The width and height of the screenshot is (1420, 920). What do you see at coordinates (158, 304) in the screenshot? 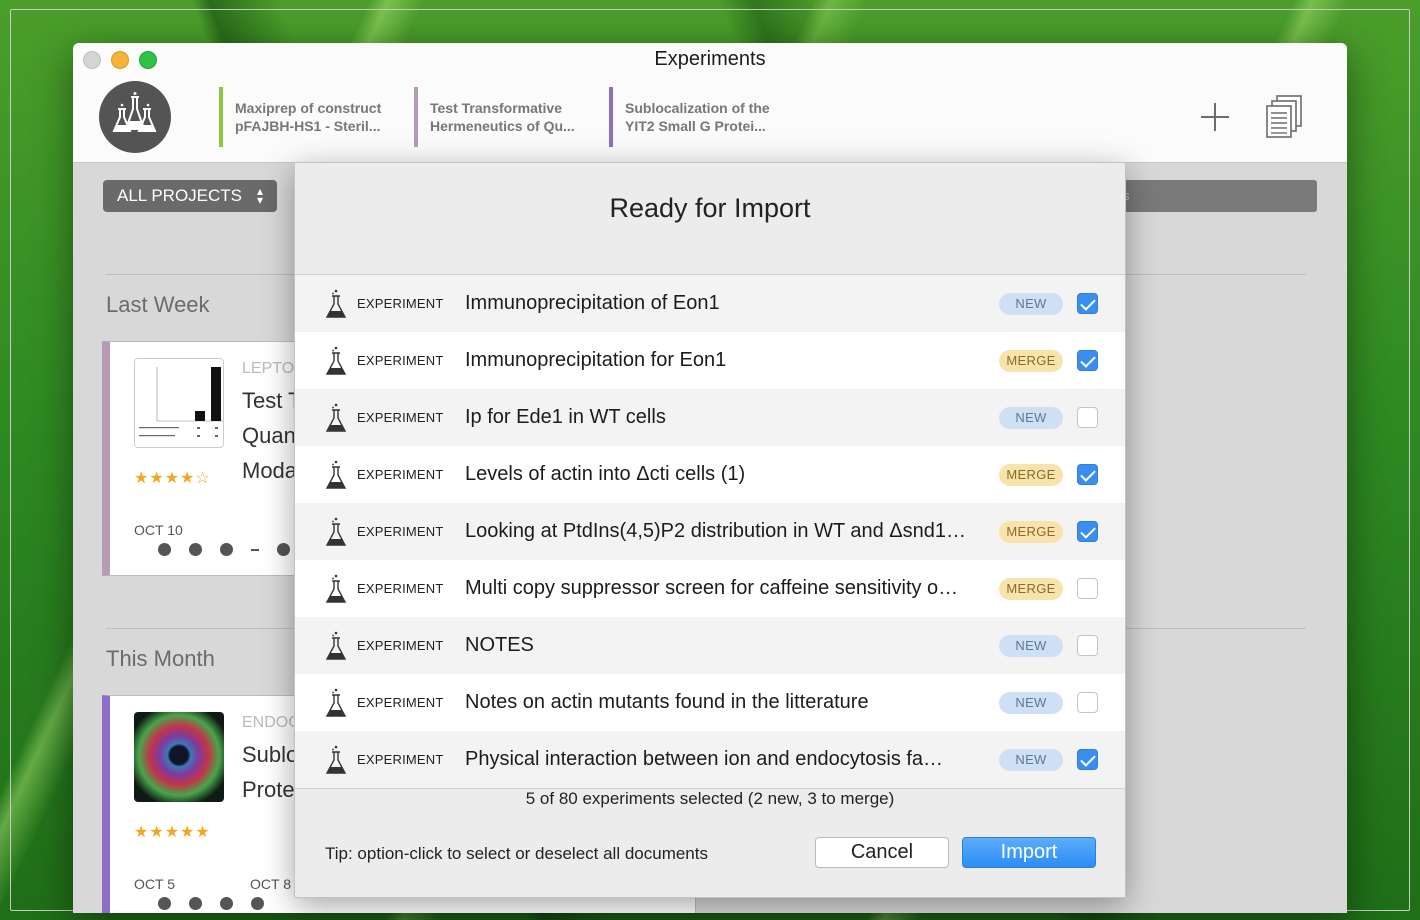
I see `section-last-week: Last Week` at bounding box center [158, 304].